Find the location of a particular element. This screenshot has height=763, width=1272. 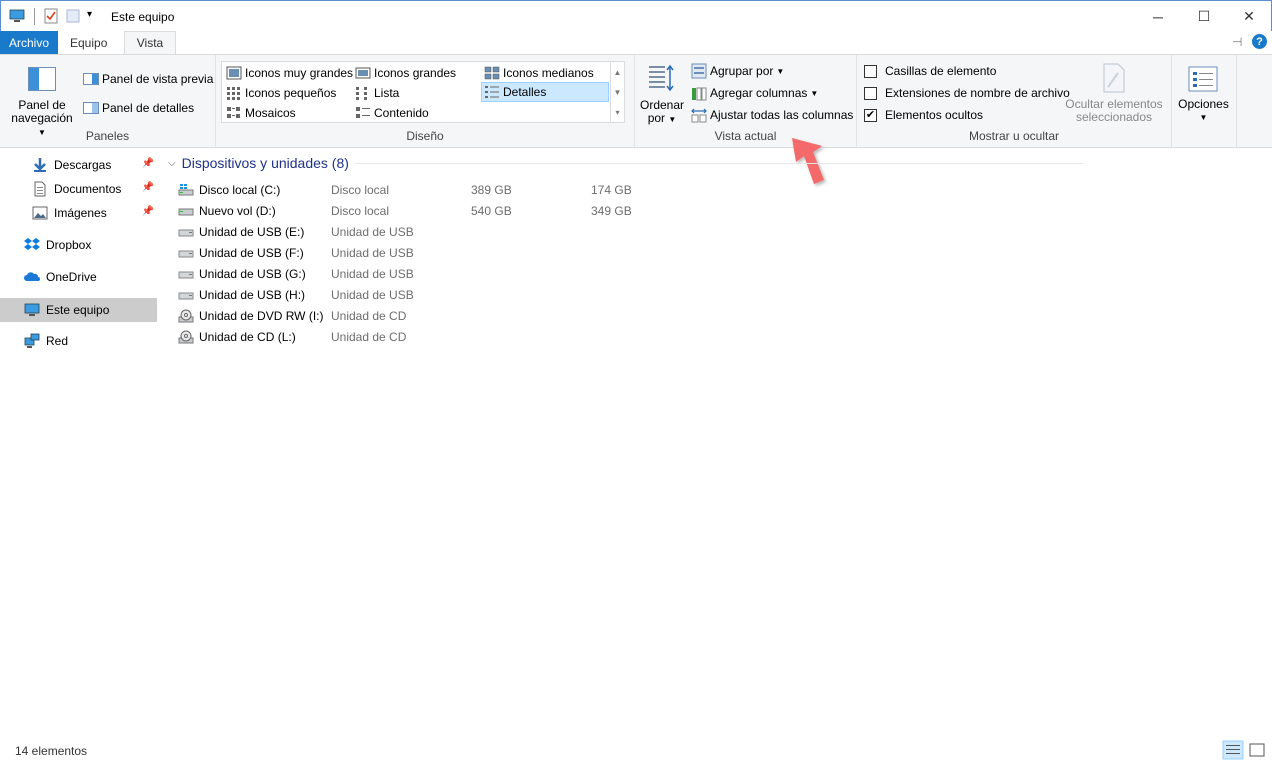

hide-selected-label-2: seleccionados is located at coordinates (1114, 117).